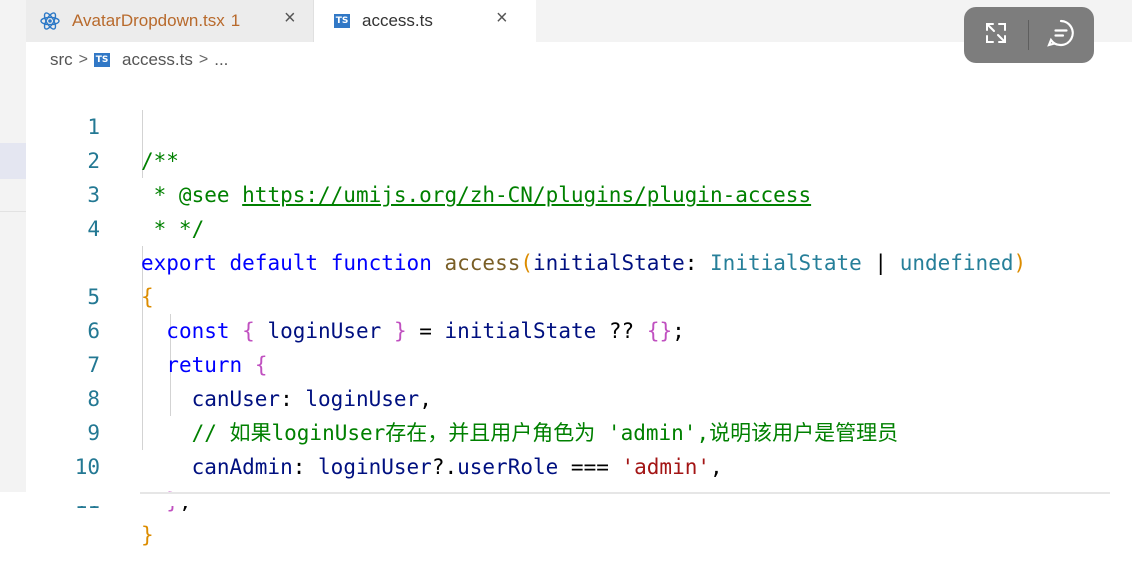 The height and width of the screenshot is (586, 1132). I want to click on problem-count-badge: 1, so click(235, 20).